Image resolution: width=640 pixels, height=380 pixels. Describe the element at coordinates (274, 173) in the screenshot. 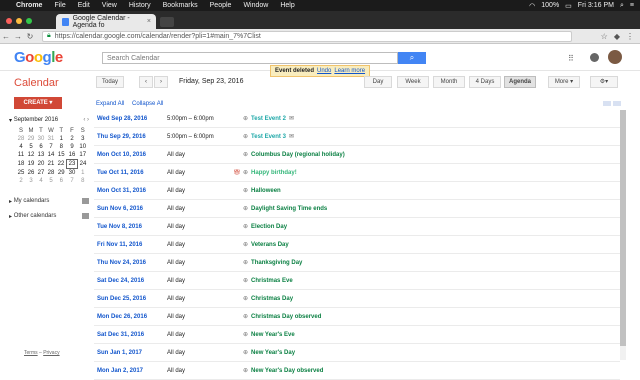

I see `event-title: Happy birthday!` at that location.